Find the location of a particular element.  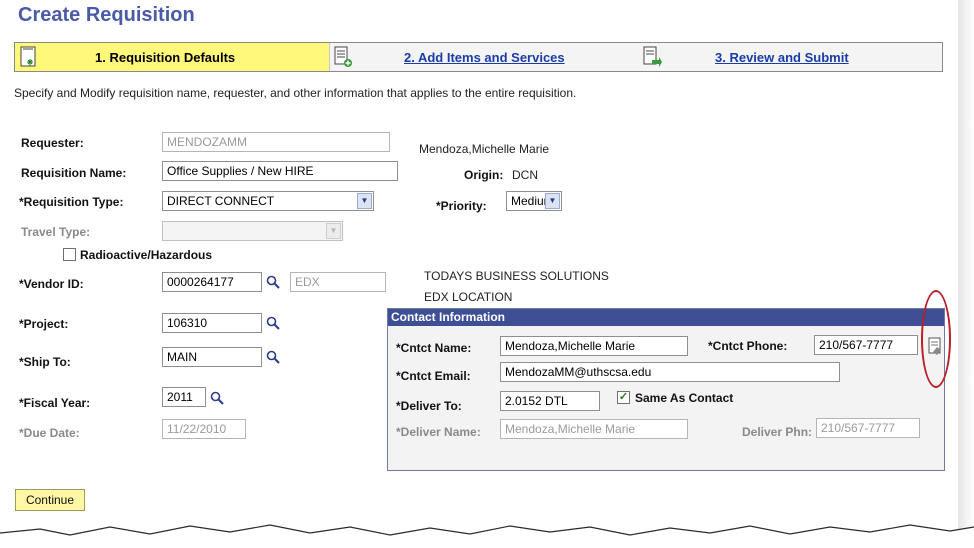

fiscal-year-label: *Fiscal Year: is located at coordinates (55, 403).